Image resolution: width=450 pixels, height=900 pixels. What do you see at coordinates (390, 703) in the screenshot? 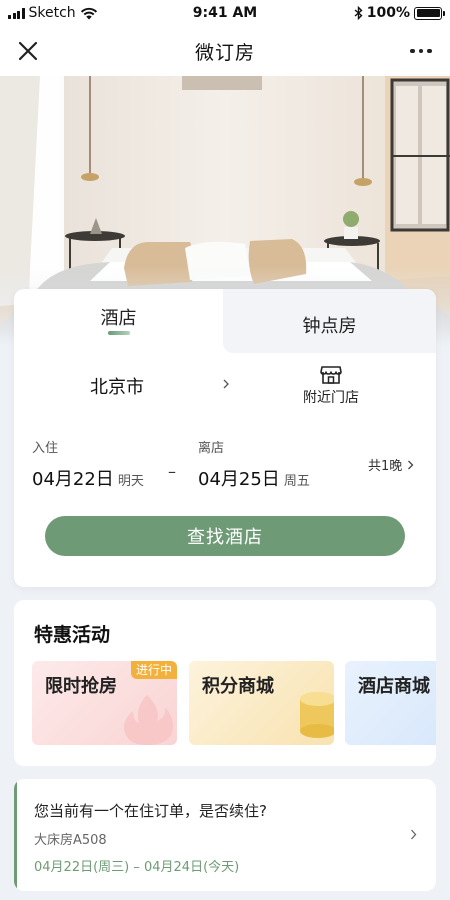
I see `promo-card-hotel-mall: 酒店商城` at bounding box center [390, 703].